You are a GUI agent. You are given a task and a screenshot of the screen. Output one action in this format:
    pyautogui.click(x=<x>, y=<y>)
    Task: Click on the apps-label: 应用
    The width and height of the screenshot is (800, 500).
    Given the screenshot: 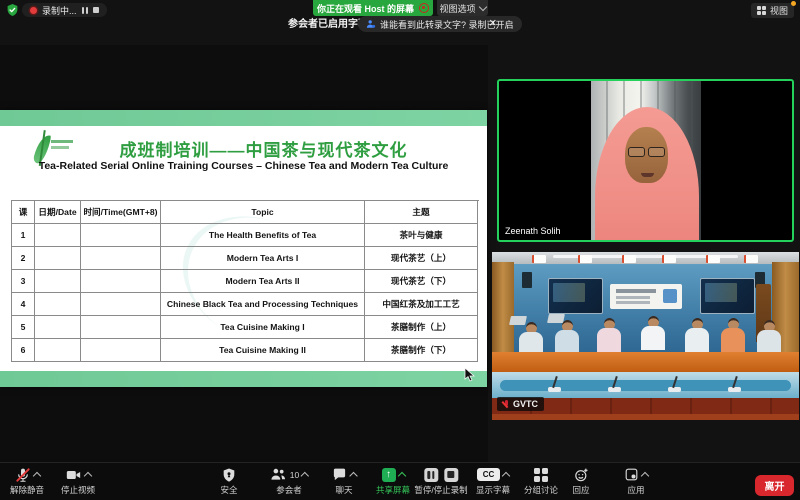 What is the action you would take?
    pyautogui.click(x=636, y=490)
    